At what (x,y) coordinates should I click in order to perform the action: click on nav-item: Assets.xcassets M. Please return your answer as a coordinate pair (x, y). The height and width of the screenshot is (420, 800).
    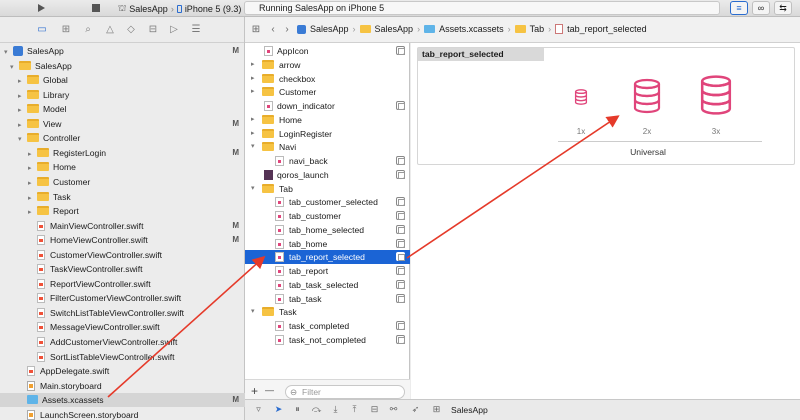
    Looking at the image, I should click on (122, 400).